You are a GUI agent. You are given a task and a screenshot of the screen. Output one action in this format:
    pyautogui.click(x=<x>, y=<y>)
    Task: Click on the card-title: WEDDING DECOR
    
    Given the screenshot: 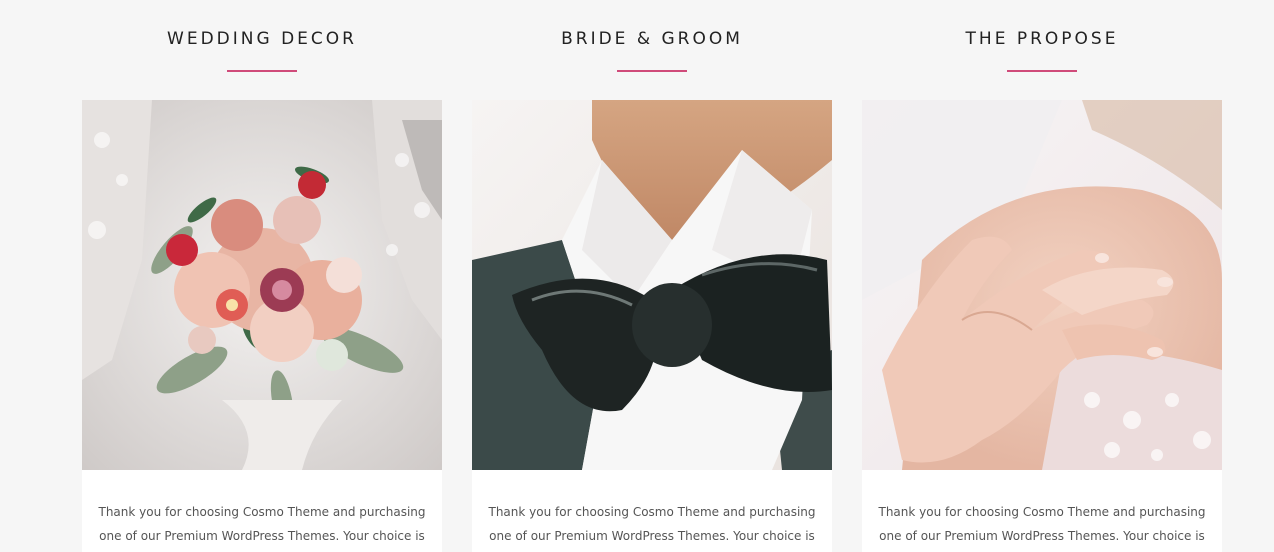 What is the action you would take?
    pyautogui.click(x=262, y=39)
    